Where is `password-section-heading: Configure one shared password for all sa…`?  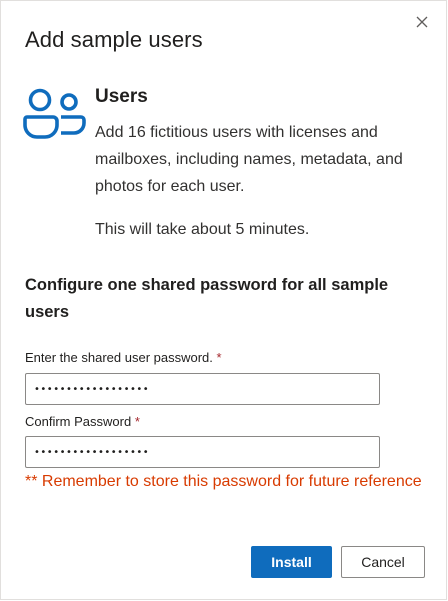
password-section-heading: Configure one shared password for all sa… is located at coordinates (207, 298).